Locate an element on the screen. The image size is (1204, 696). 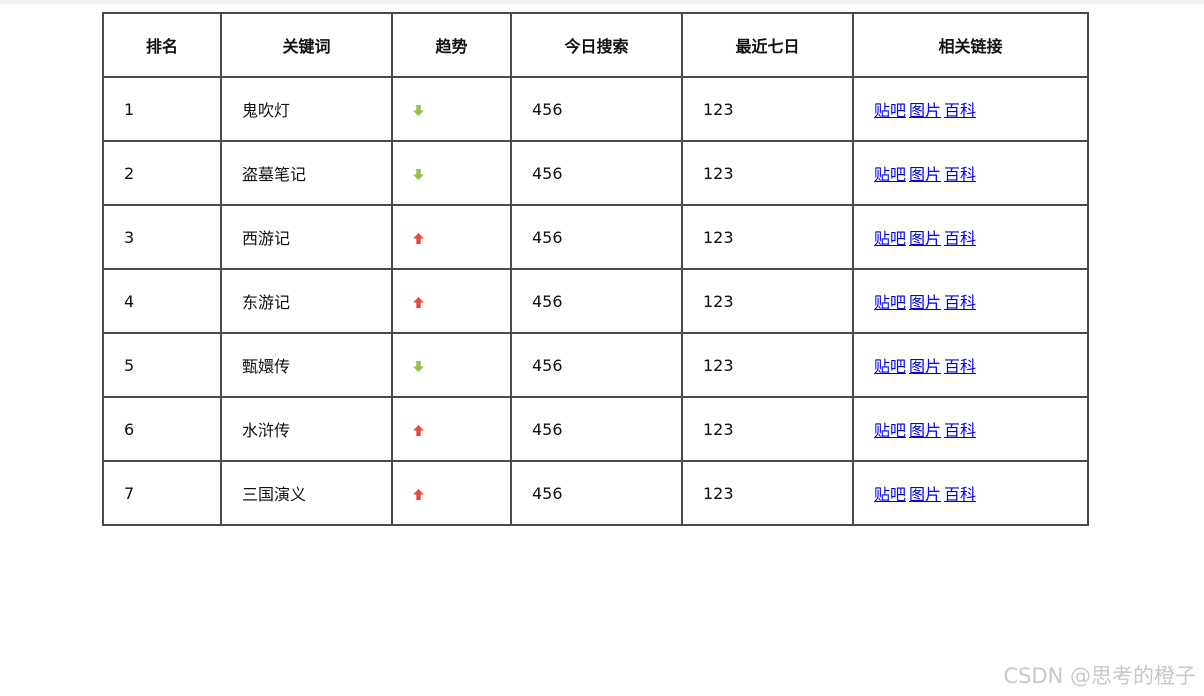
table-row: 4 东游记 456 123 贴吧 图片 百科 is located at coordinates (595, 301).